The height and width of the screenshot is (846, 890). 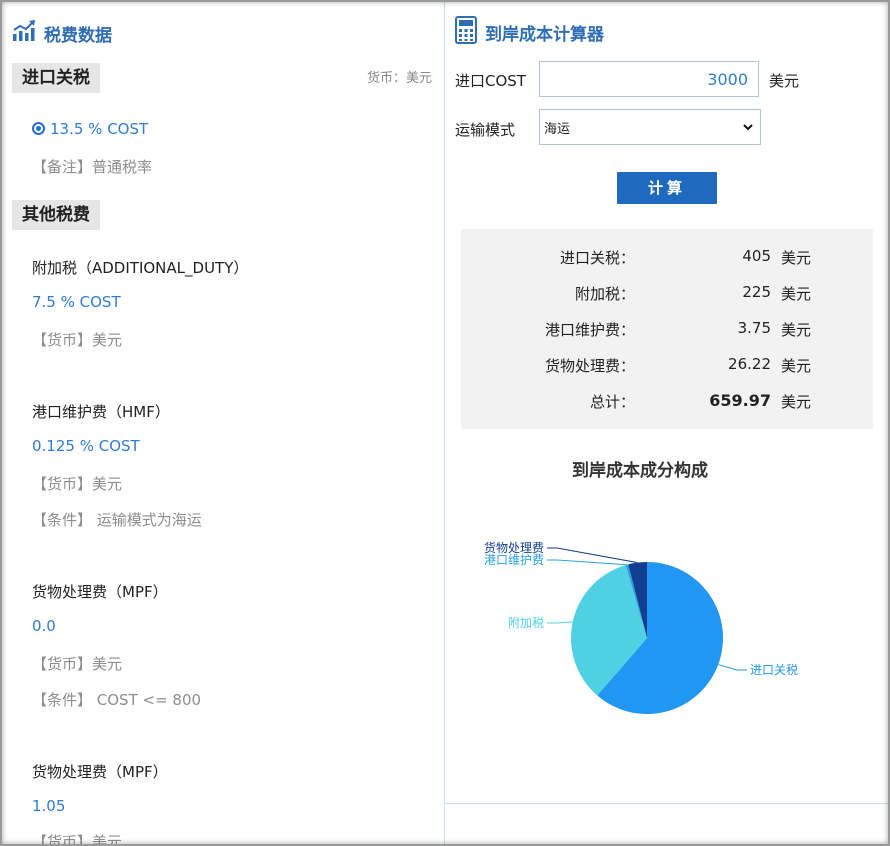 I want to click on result-value: 26.22, so click(x=749, y=364).